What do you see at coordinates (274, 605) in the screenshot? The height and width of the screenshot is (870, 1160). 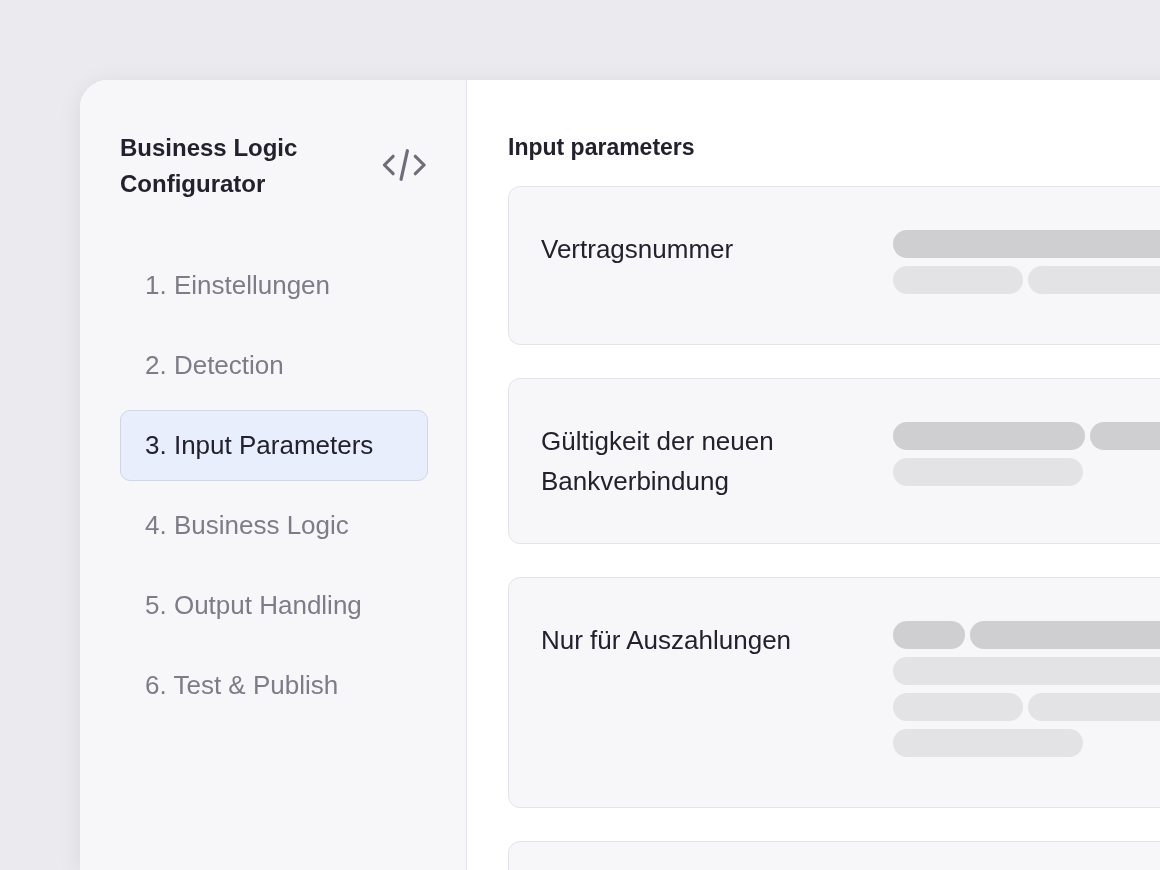 I see `step-tab: 5. Output Handling` at bounding box center [274, 605].